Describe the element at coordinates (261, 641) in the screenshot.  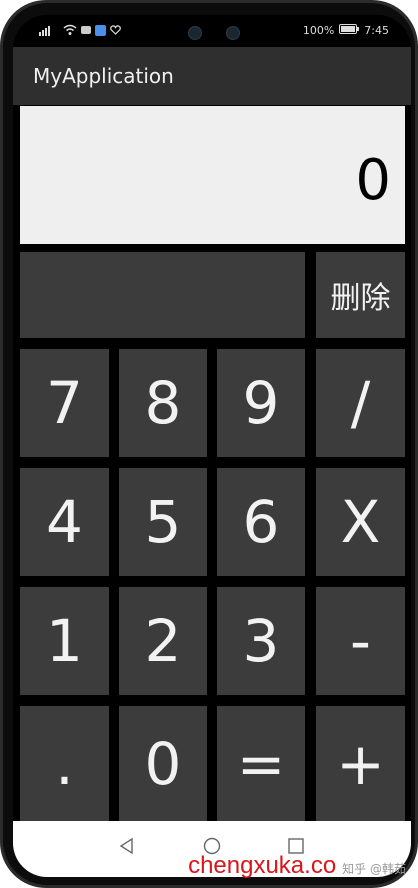
I see `key-3: 3` at that location.